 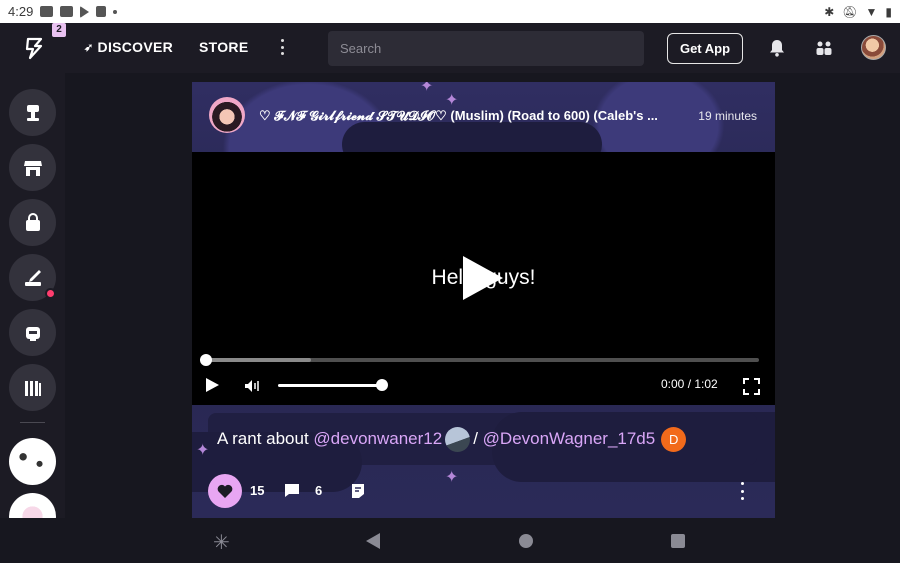 I want to click on app-icon, so click(x=101, y=11).